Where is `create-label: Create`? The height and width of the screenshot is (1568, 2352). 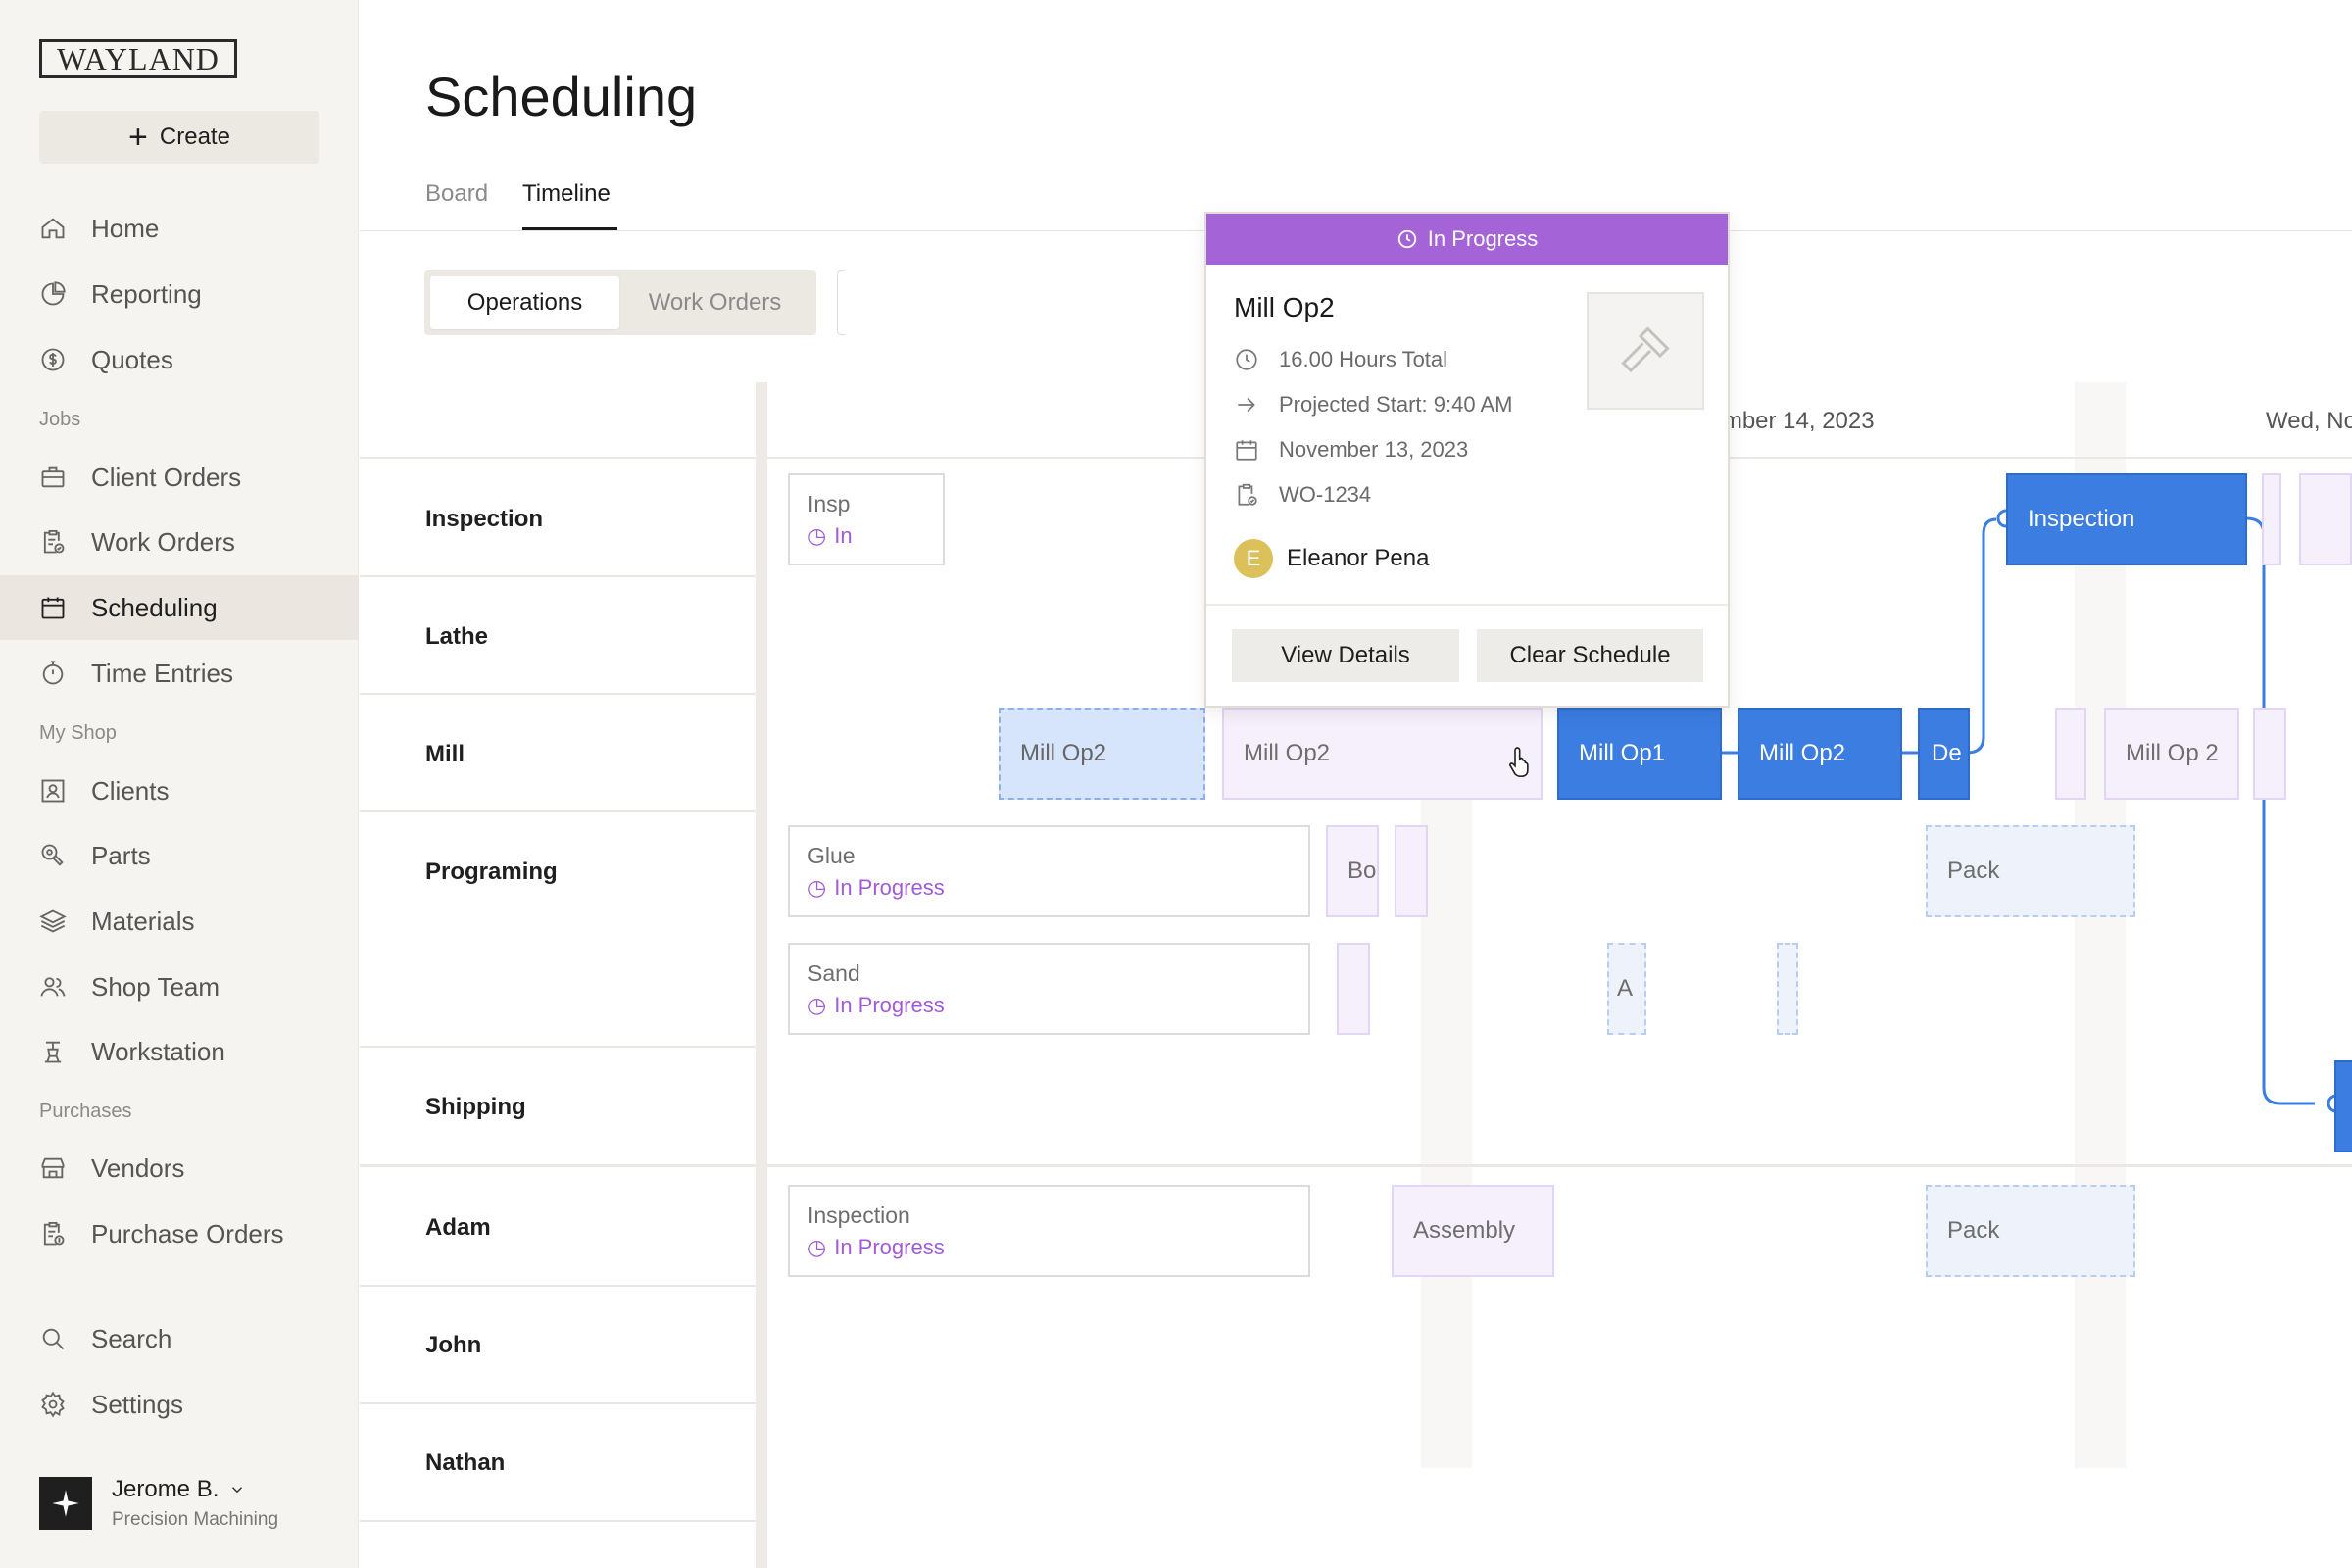
create-label: Create is located at coordinates (194, 136).